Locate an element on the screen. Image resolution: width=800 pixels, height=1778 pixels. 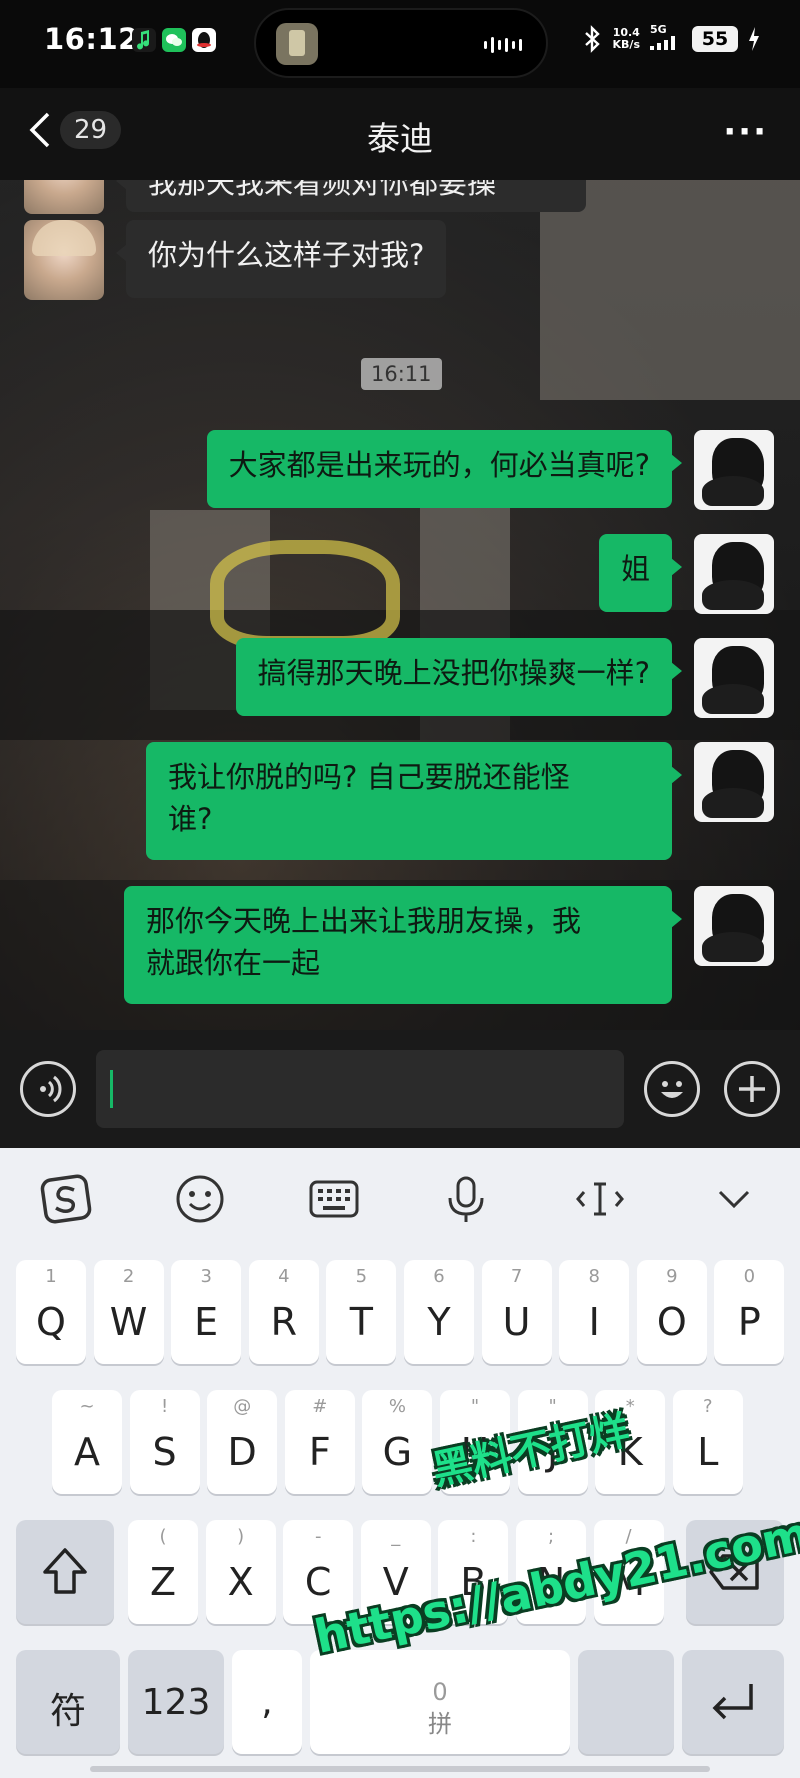
audio-wave-icon is located at coordinates (503, 45).